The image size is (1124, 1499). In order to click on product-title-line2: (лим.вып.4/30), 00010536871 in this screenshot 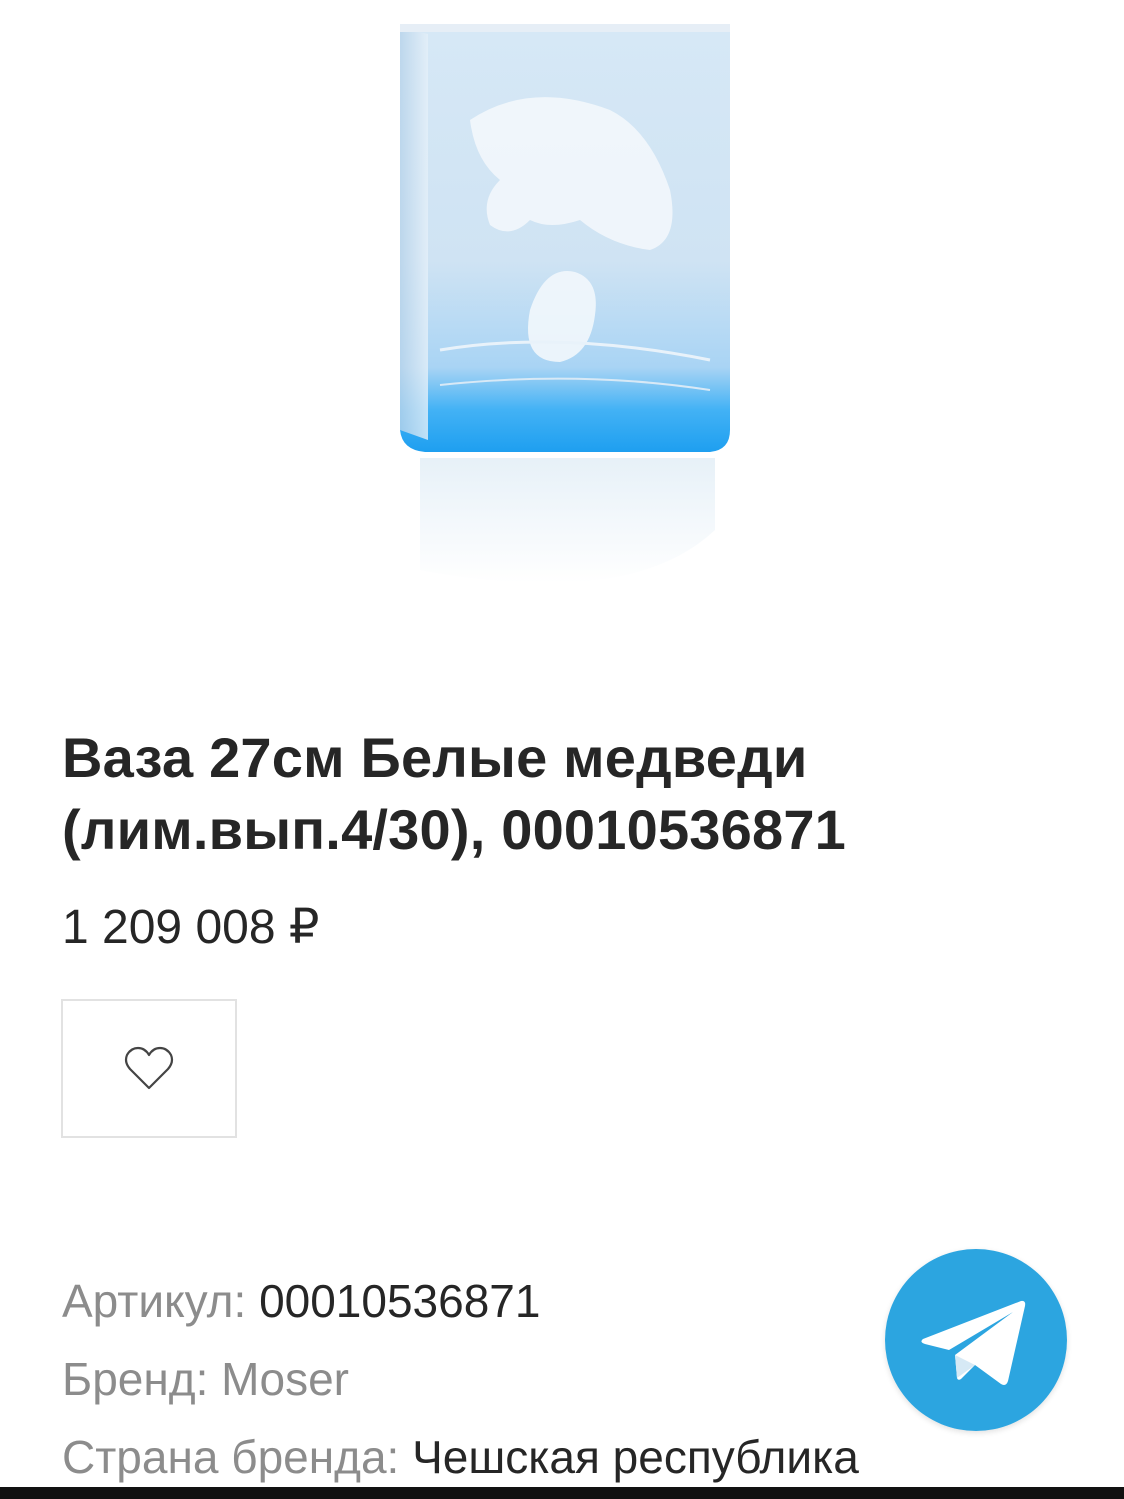, I will do `click(454, 829)`.